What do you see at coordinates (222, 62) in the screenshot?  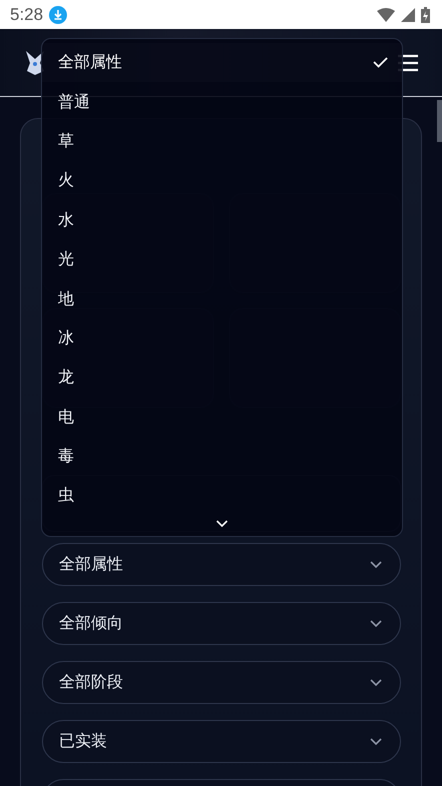 I see `dropdown-option: 全部属性` at bounding box center [222, 62].